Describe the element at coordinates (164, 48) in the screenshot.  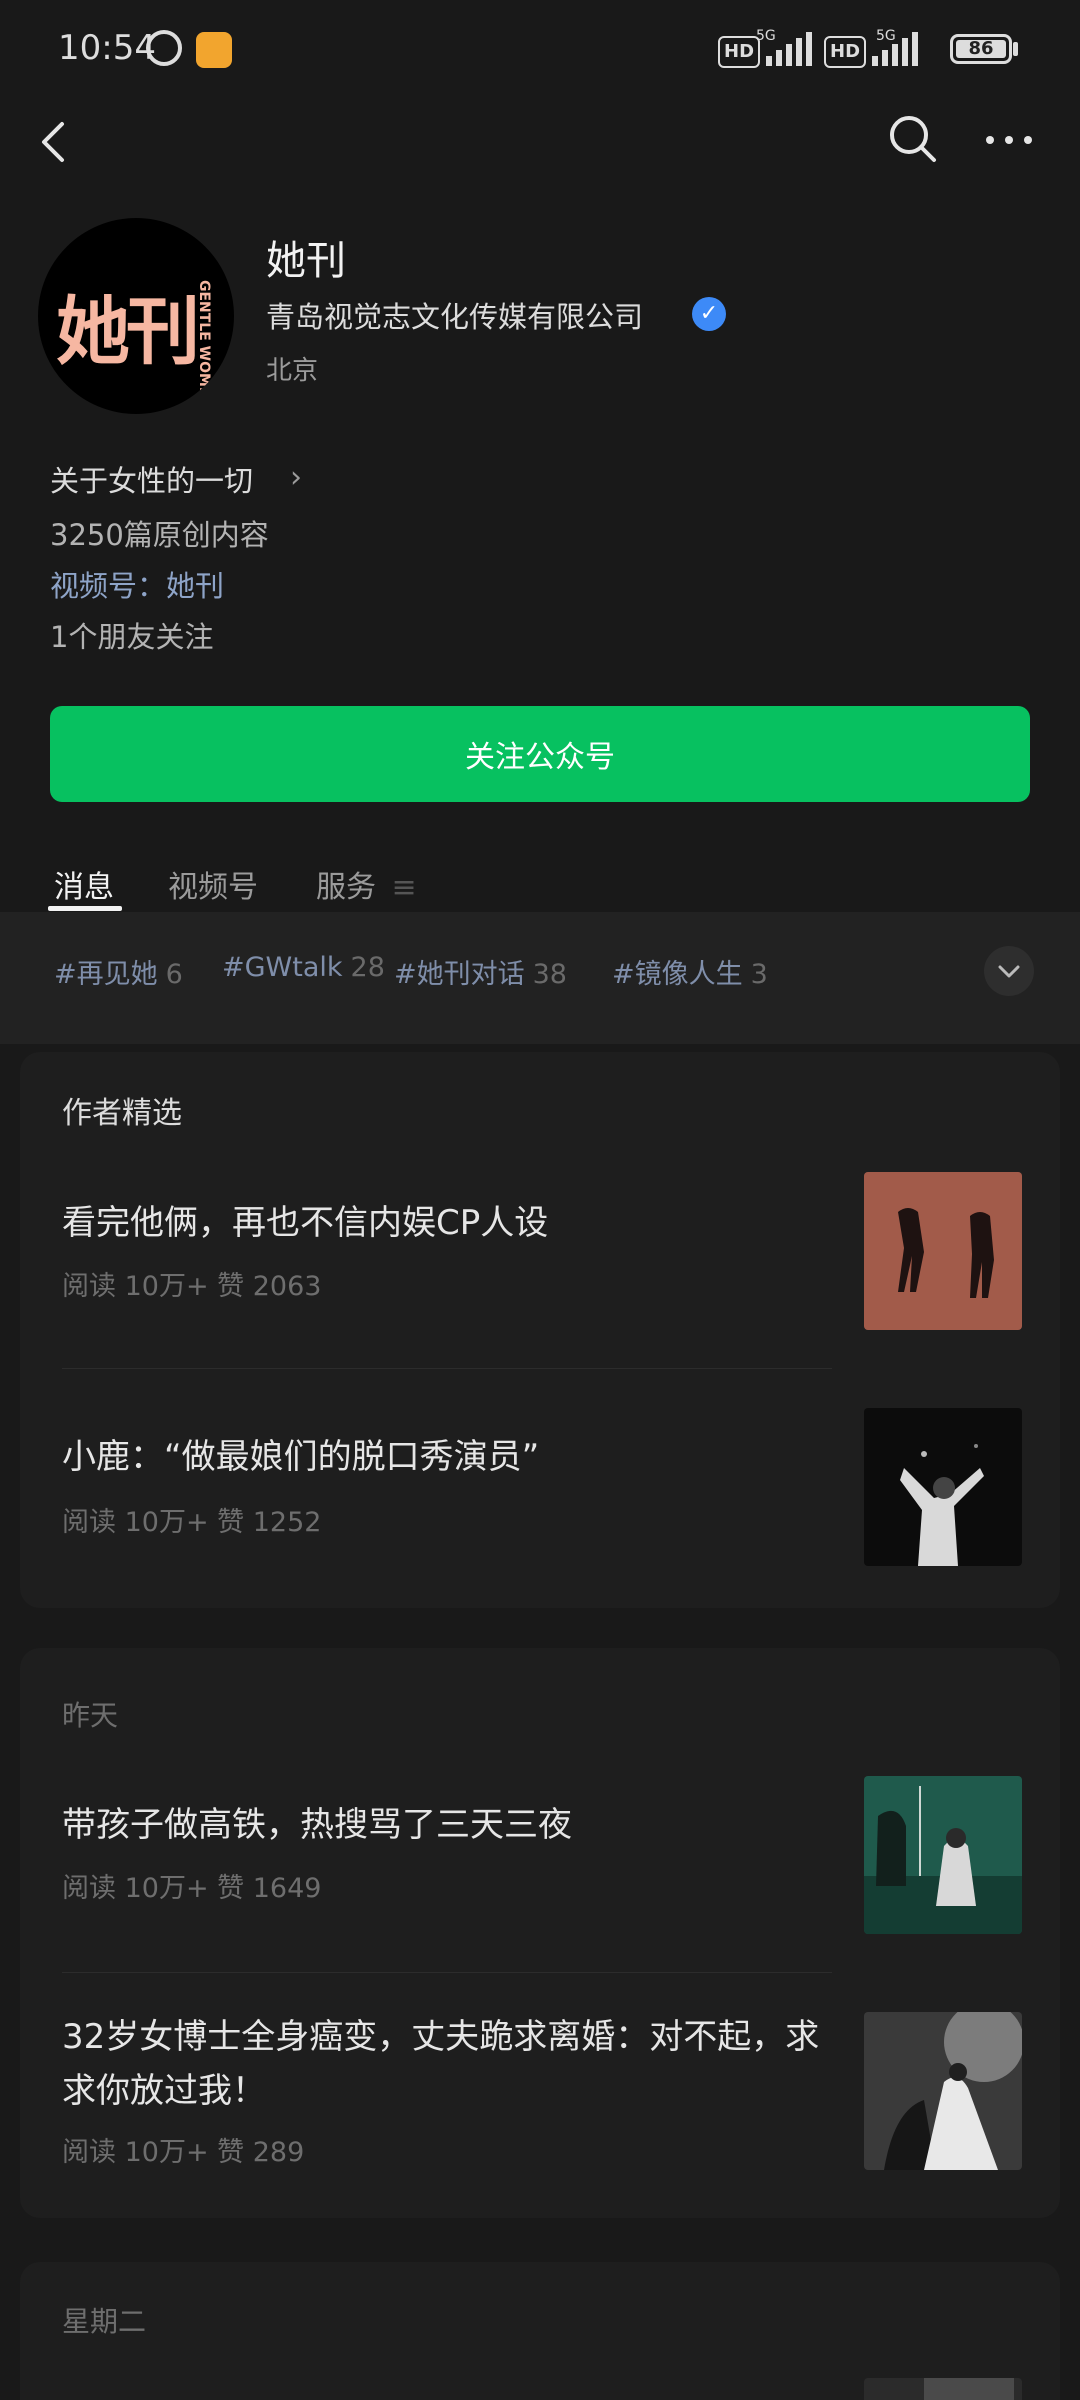
I see `alarm-icon` at that location.